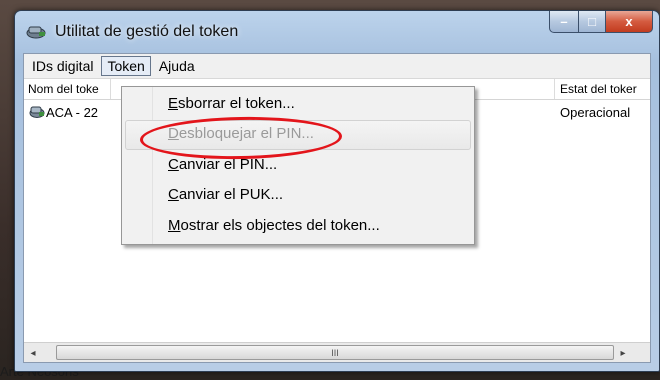 The image size is (660, 380). I want to click on window-controls: – □ x, so click(601, 22).